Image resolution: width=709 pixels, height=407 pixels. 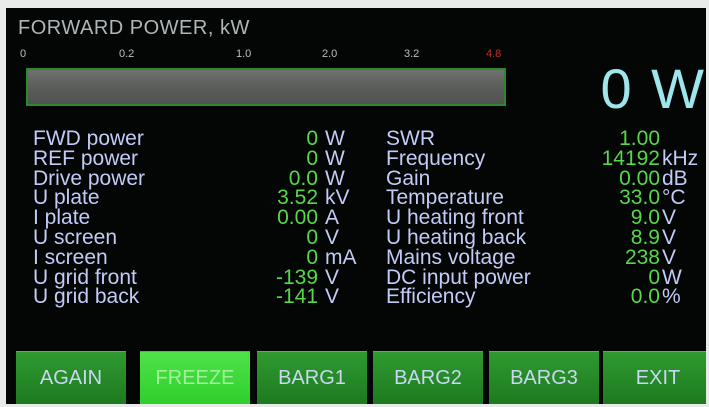 What do you see at coordinates (86, 297) in the screenshot?
I see `param-label: U grid back` at bounding box center [86, 297].